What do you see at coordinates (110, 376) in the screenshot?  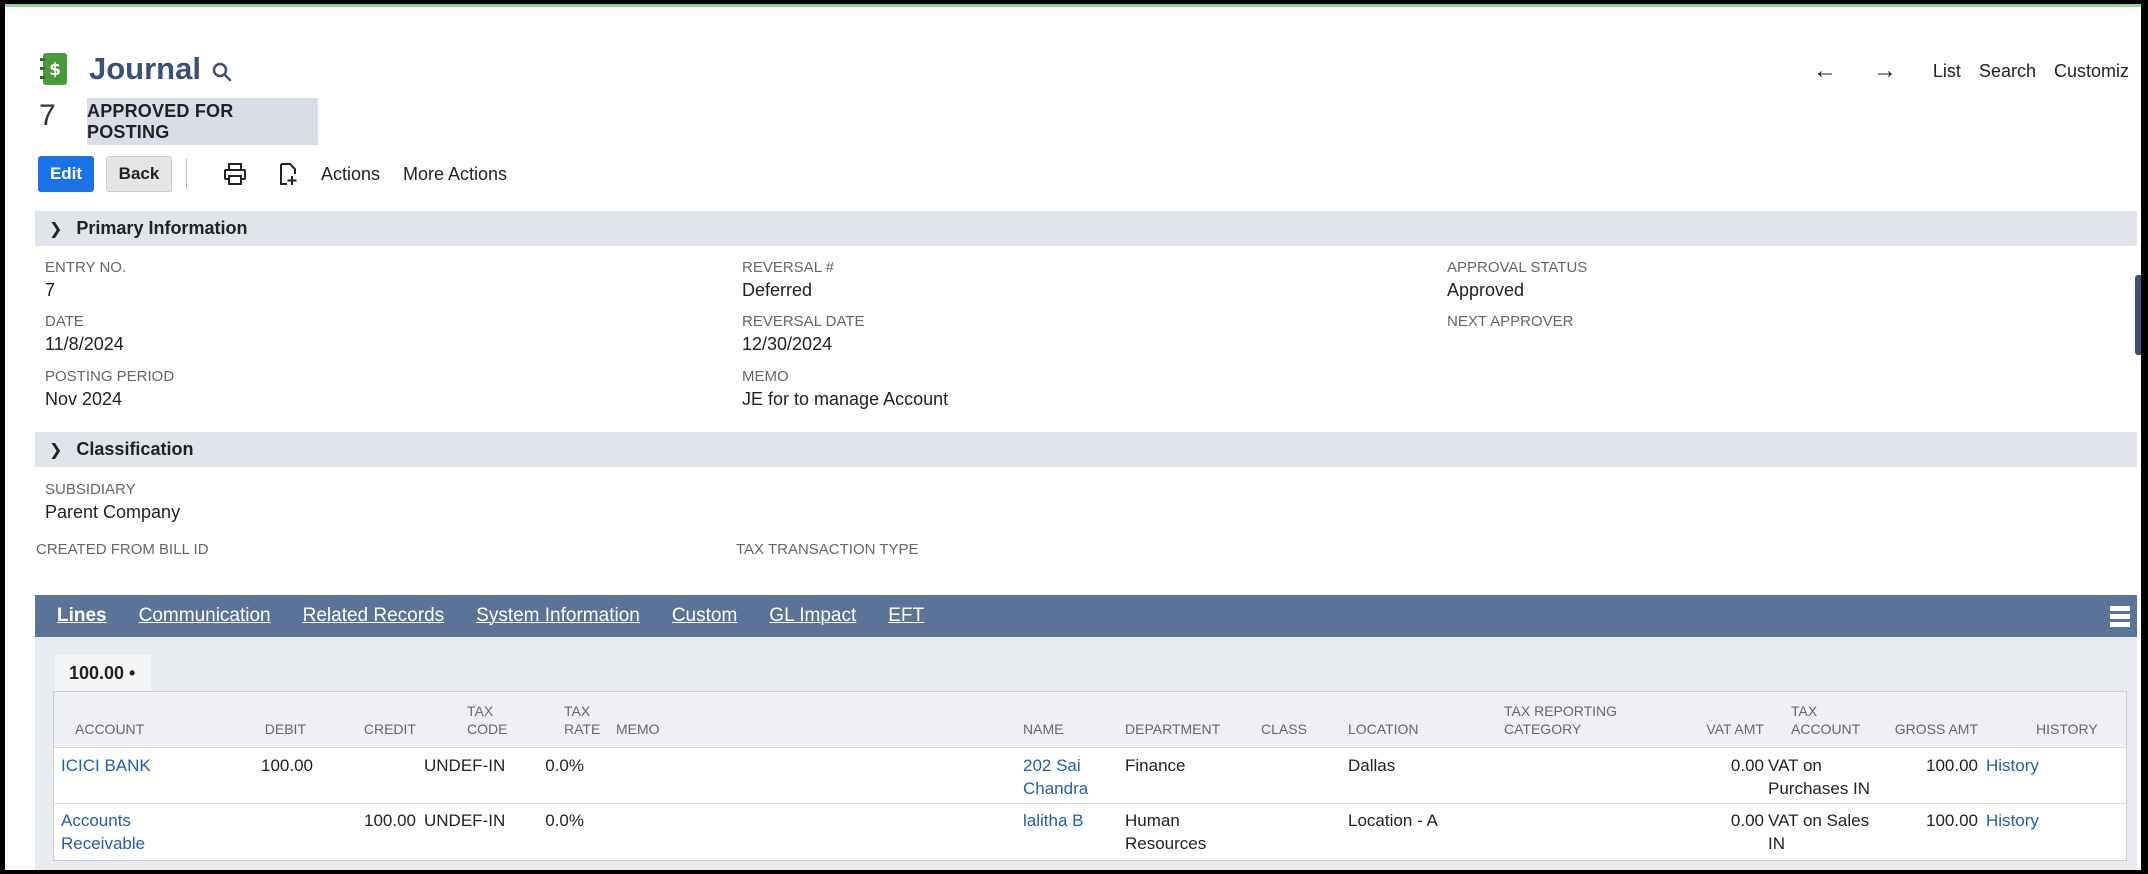 I see `posting-period-label: POSTING PERIOD` at bounding box center [110, 376].